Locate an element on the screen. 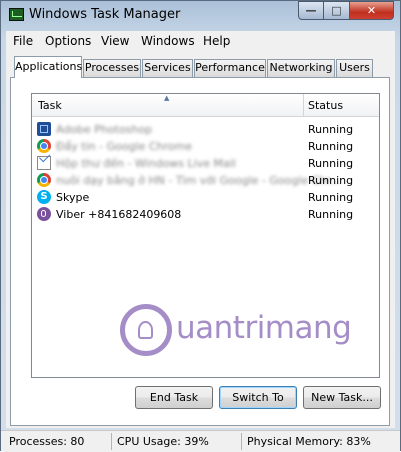 The height and width of the screenshot is (452, 401). skype-icon: S is located at coordinates (44, 197).